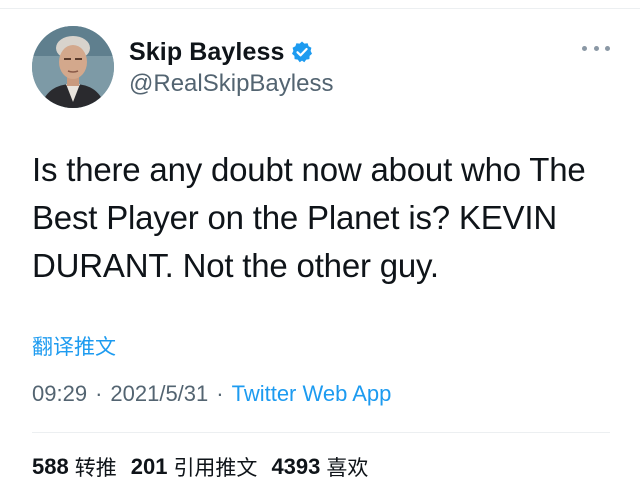 Image resolution: width=640 pixels, height=484 pixels. What do you see at coordinates (59, 394) in the screenshot?
I see `tweet-time: 09:29` at bounding box center [59, 394].